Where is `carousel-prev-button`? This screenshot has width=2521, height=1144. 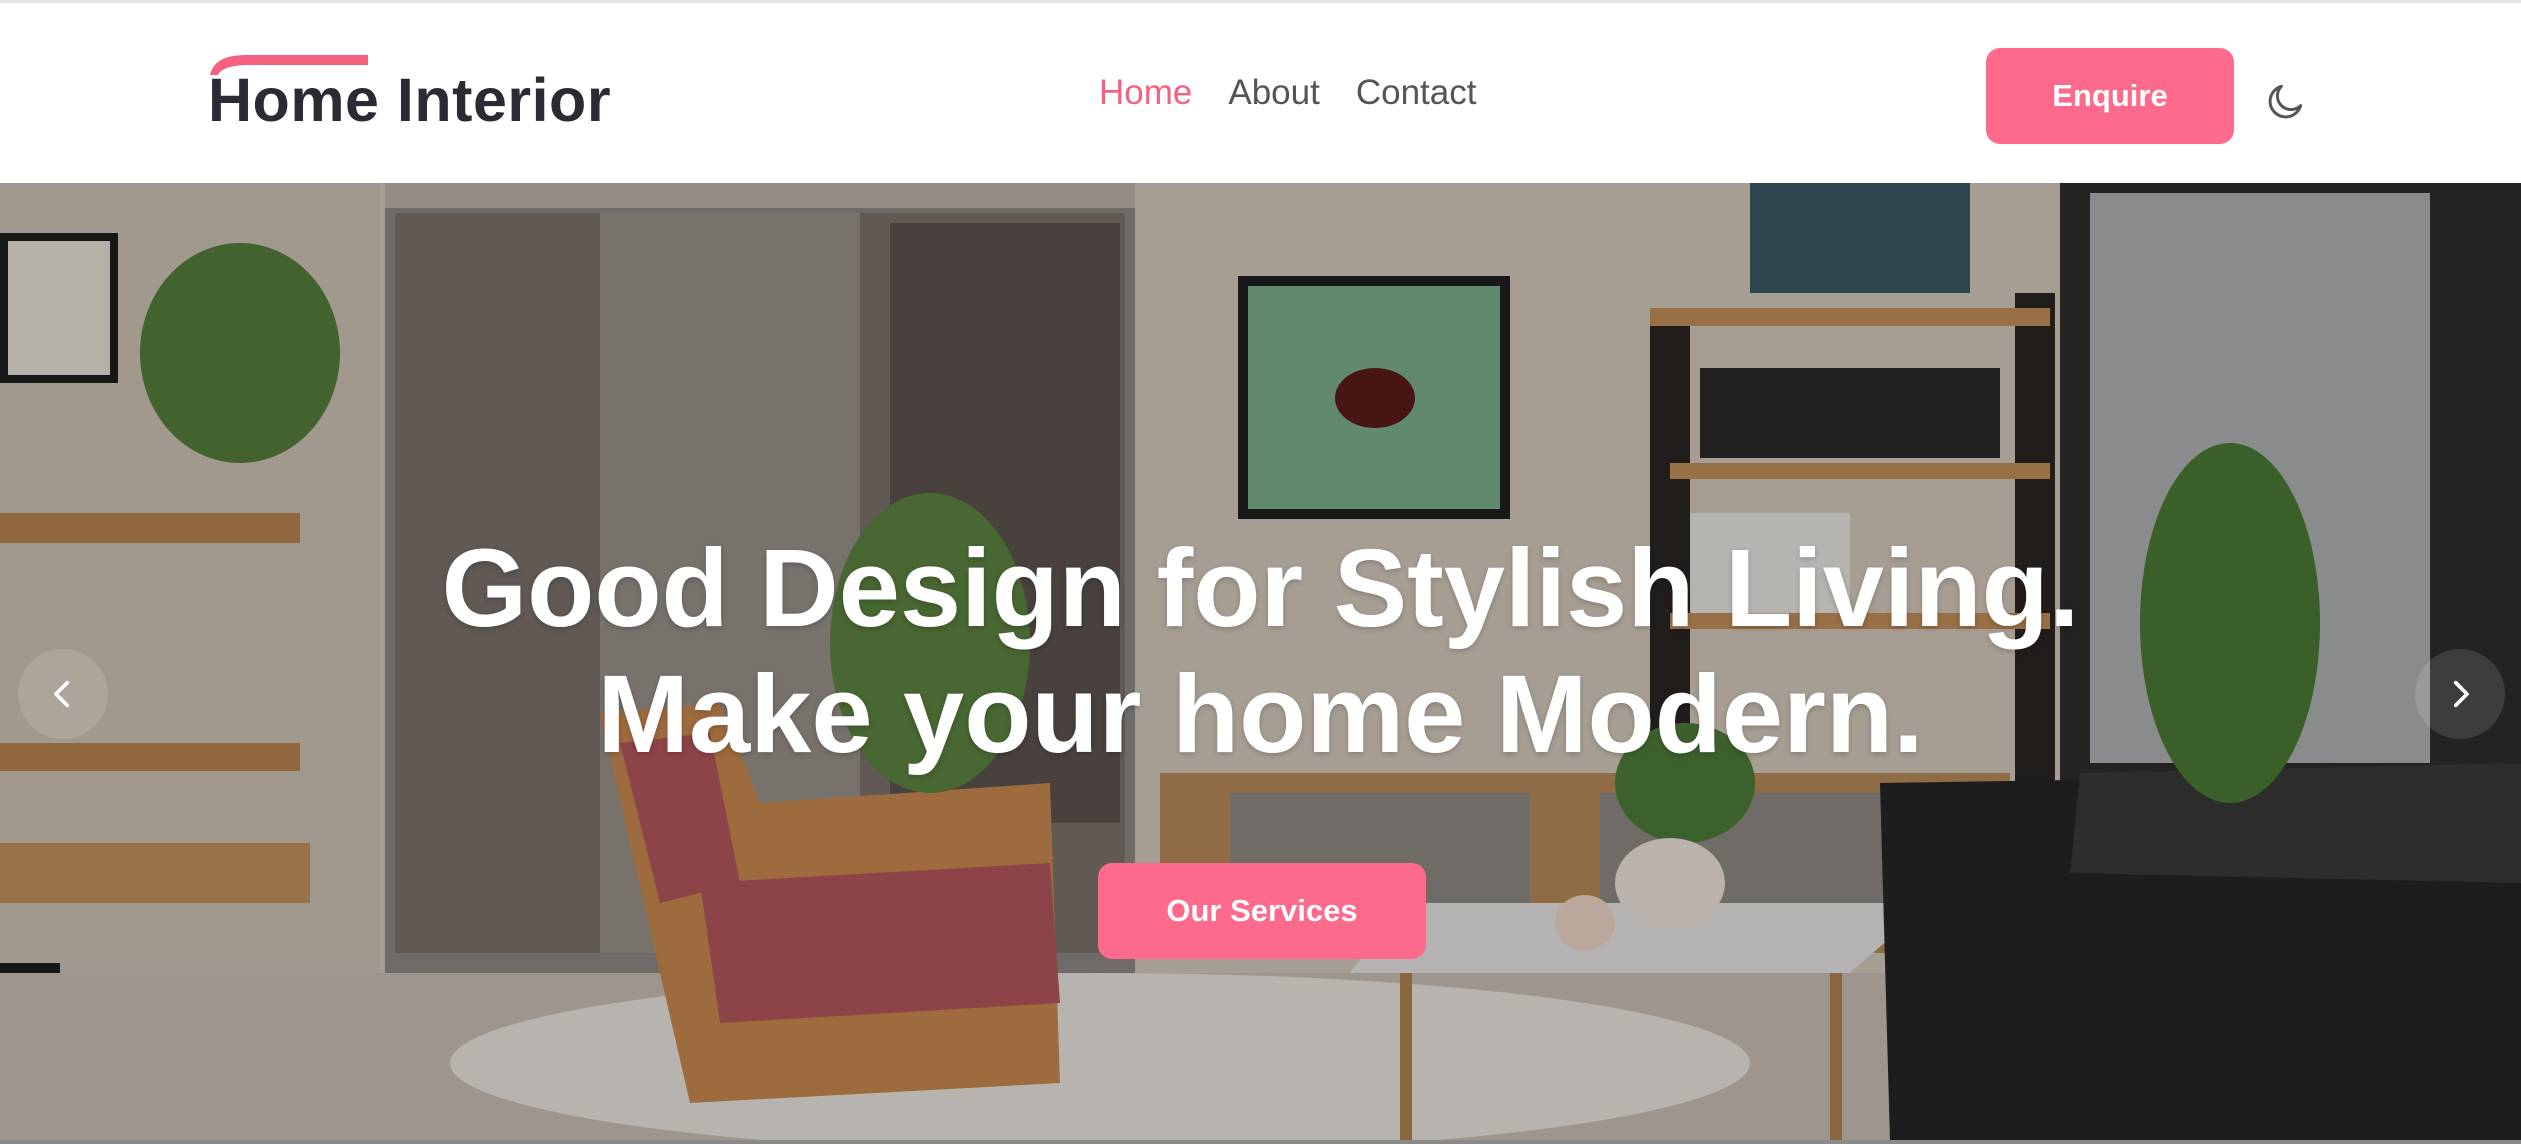
carousel-prev-button is located at coordinates (63, 694).